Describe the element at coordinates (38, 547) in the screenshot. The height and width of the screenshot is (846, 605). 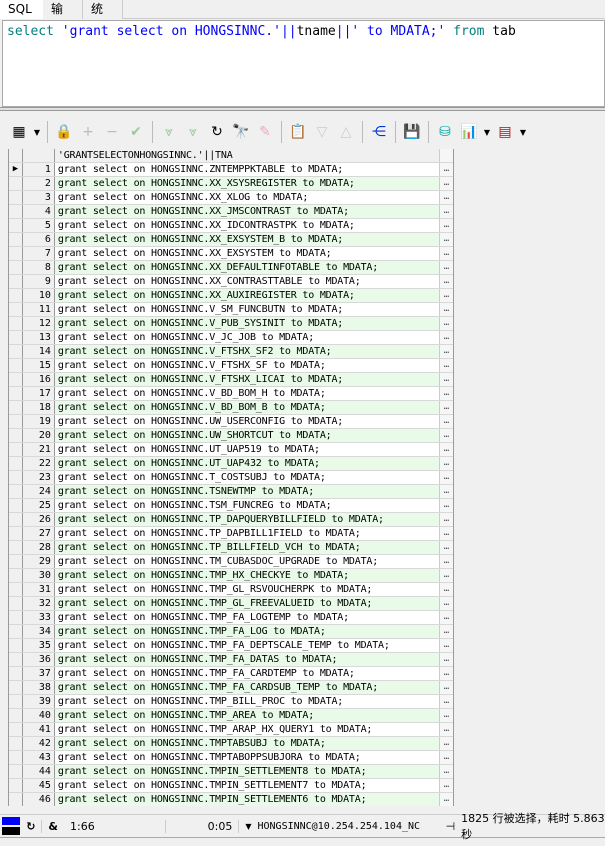
I see `row-number: 28` at that location.